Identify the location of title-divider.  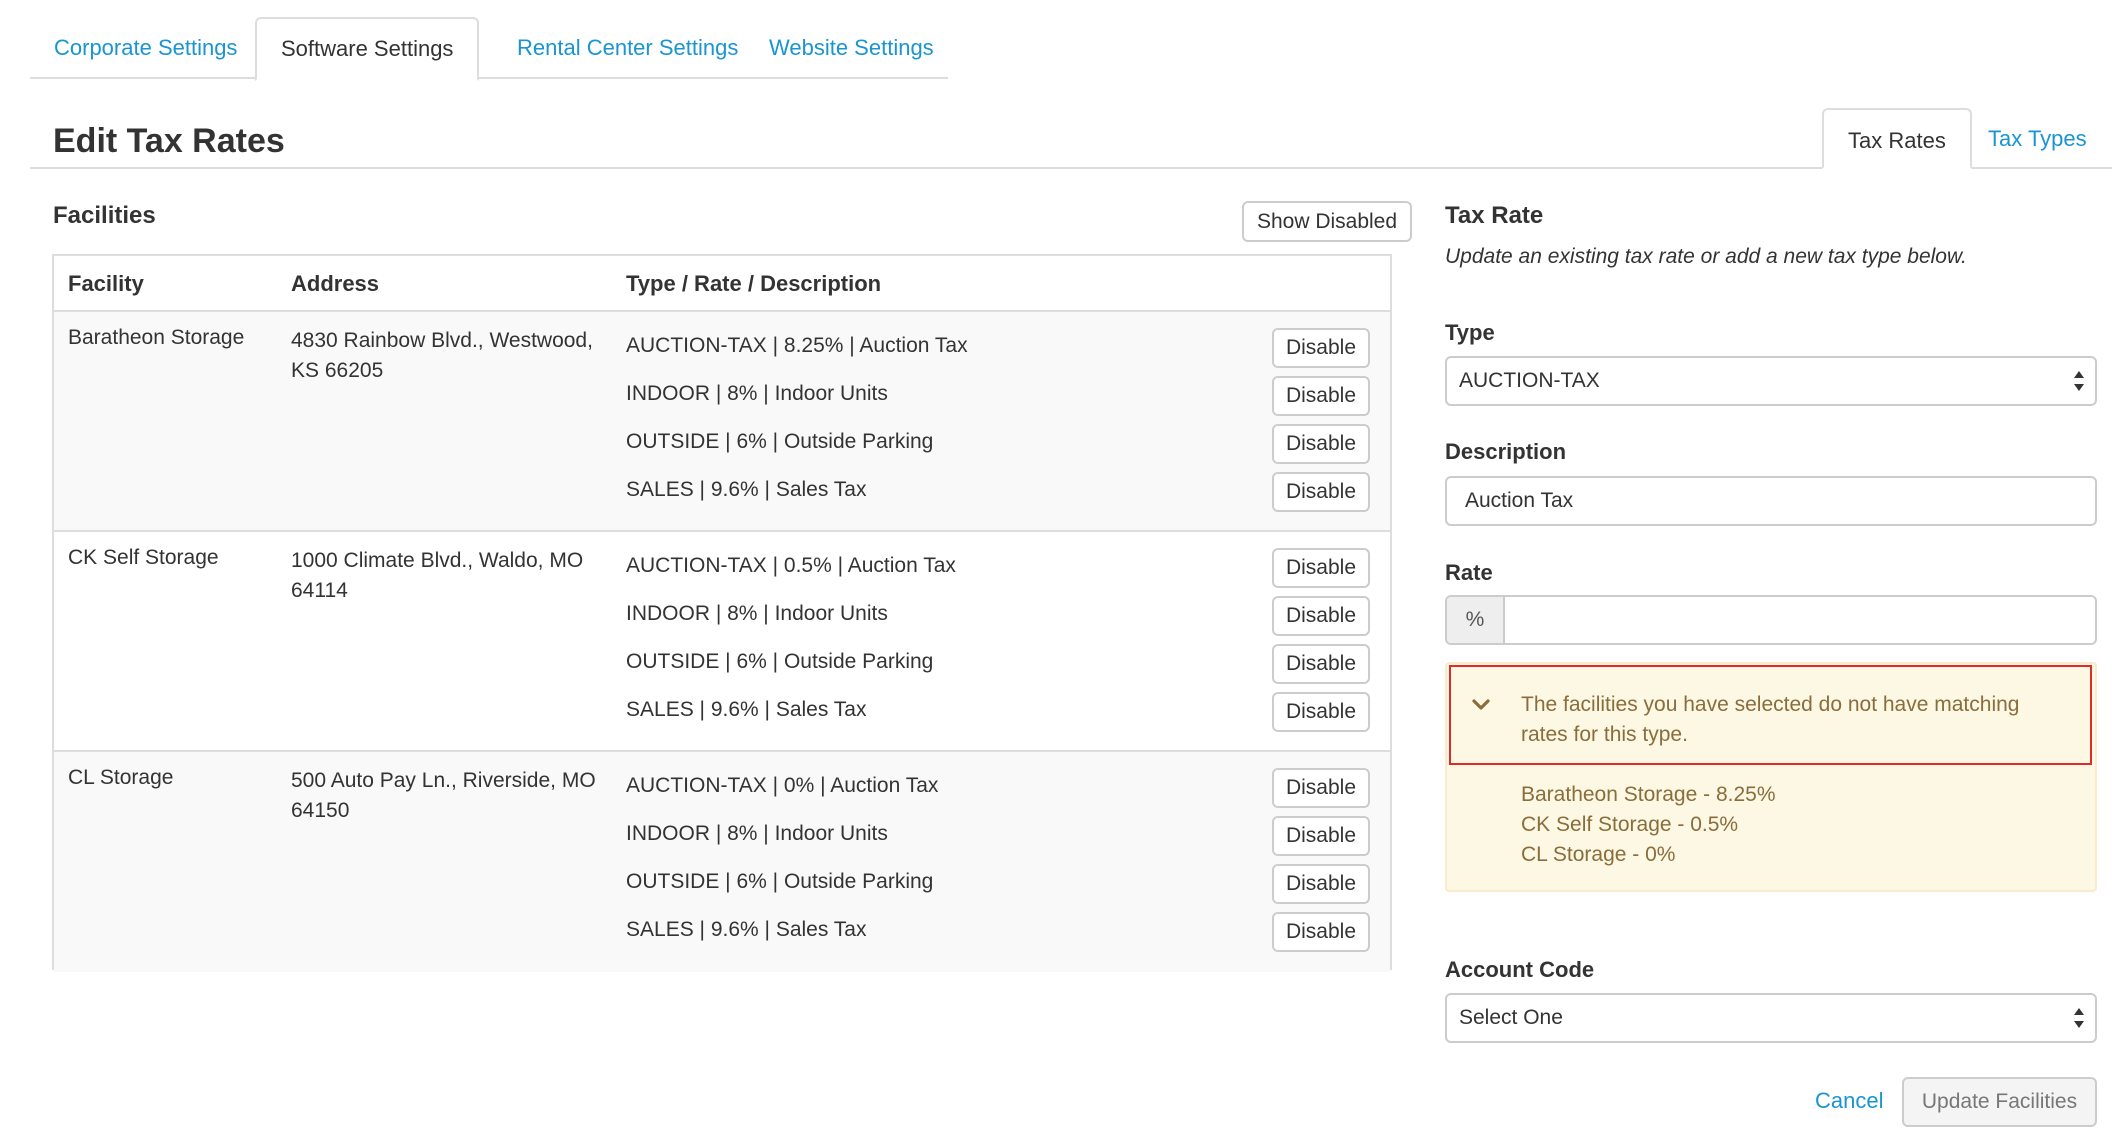
(1071, 168).